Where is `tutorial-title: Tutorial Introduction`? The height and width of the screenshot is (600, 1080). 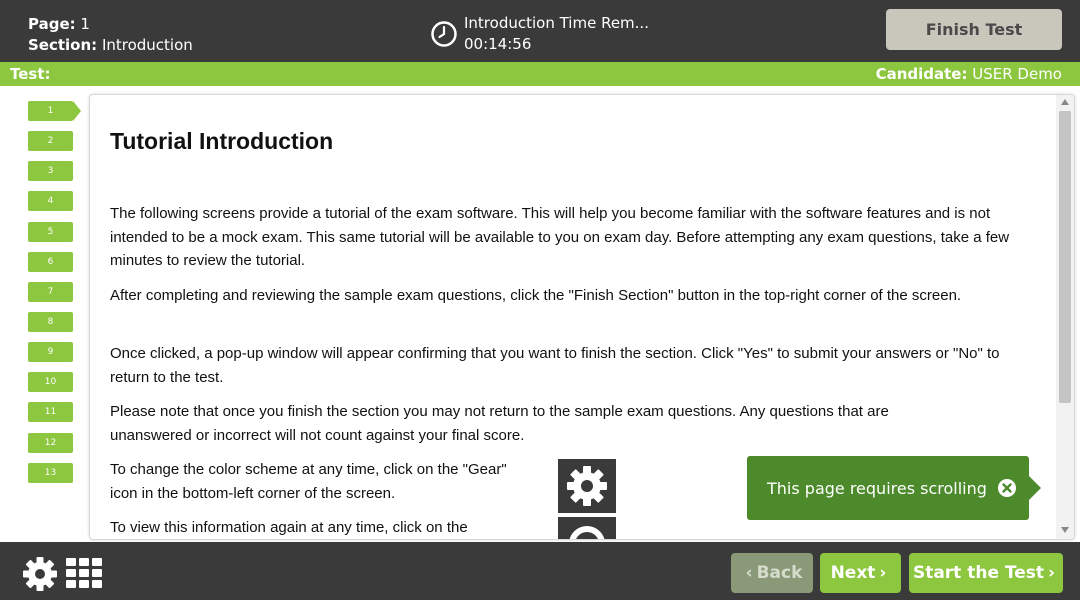
tutorial-title: Tutorial Introduction is located at coordinates (222, 141).